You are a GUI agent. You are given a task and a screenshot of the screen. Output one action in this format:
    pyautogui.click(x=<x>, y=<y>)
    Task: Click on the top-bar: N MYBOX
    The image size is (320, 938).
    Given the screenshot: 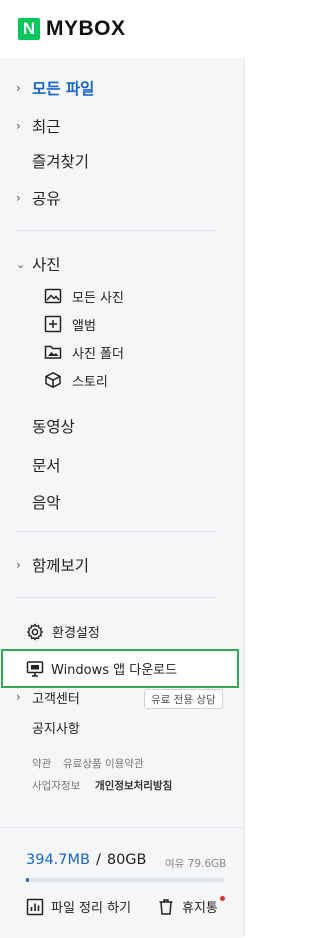 What is the action you would take?
    pyautogui.click(x=125, y=29)
    